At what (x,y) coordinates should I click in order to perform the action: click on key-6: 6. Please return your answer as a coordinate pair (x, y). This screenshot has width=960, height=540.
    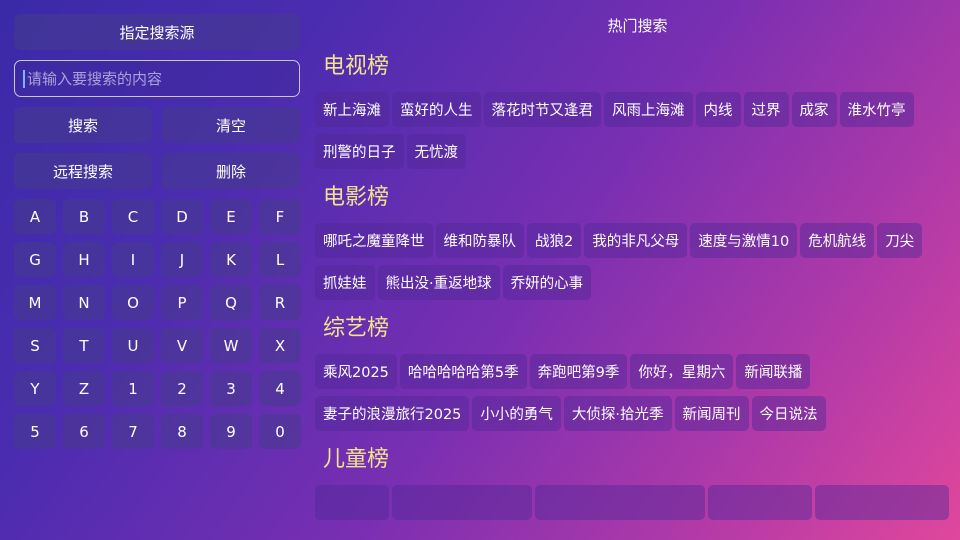
    Looking at the image, I should click on (84, 431).